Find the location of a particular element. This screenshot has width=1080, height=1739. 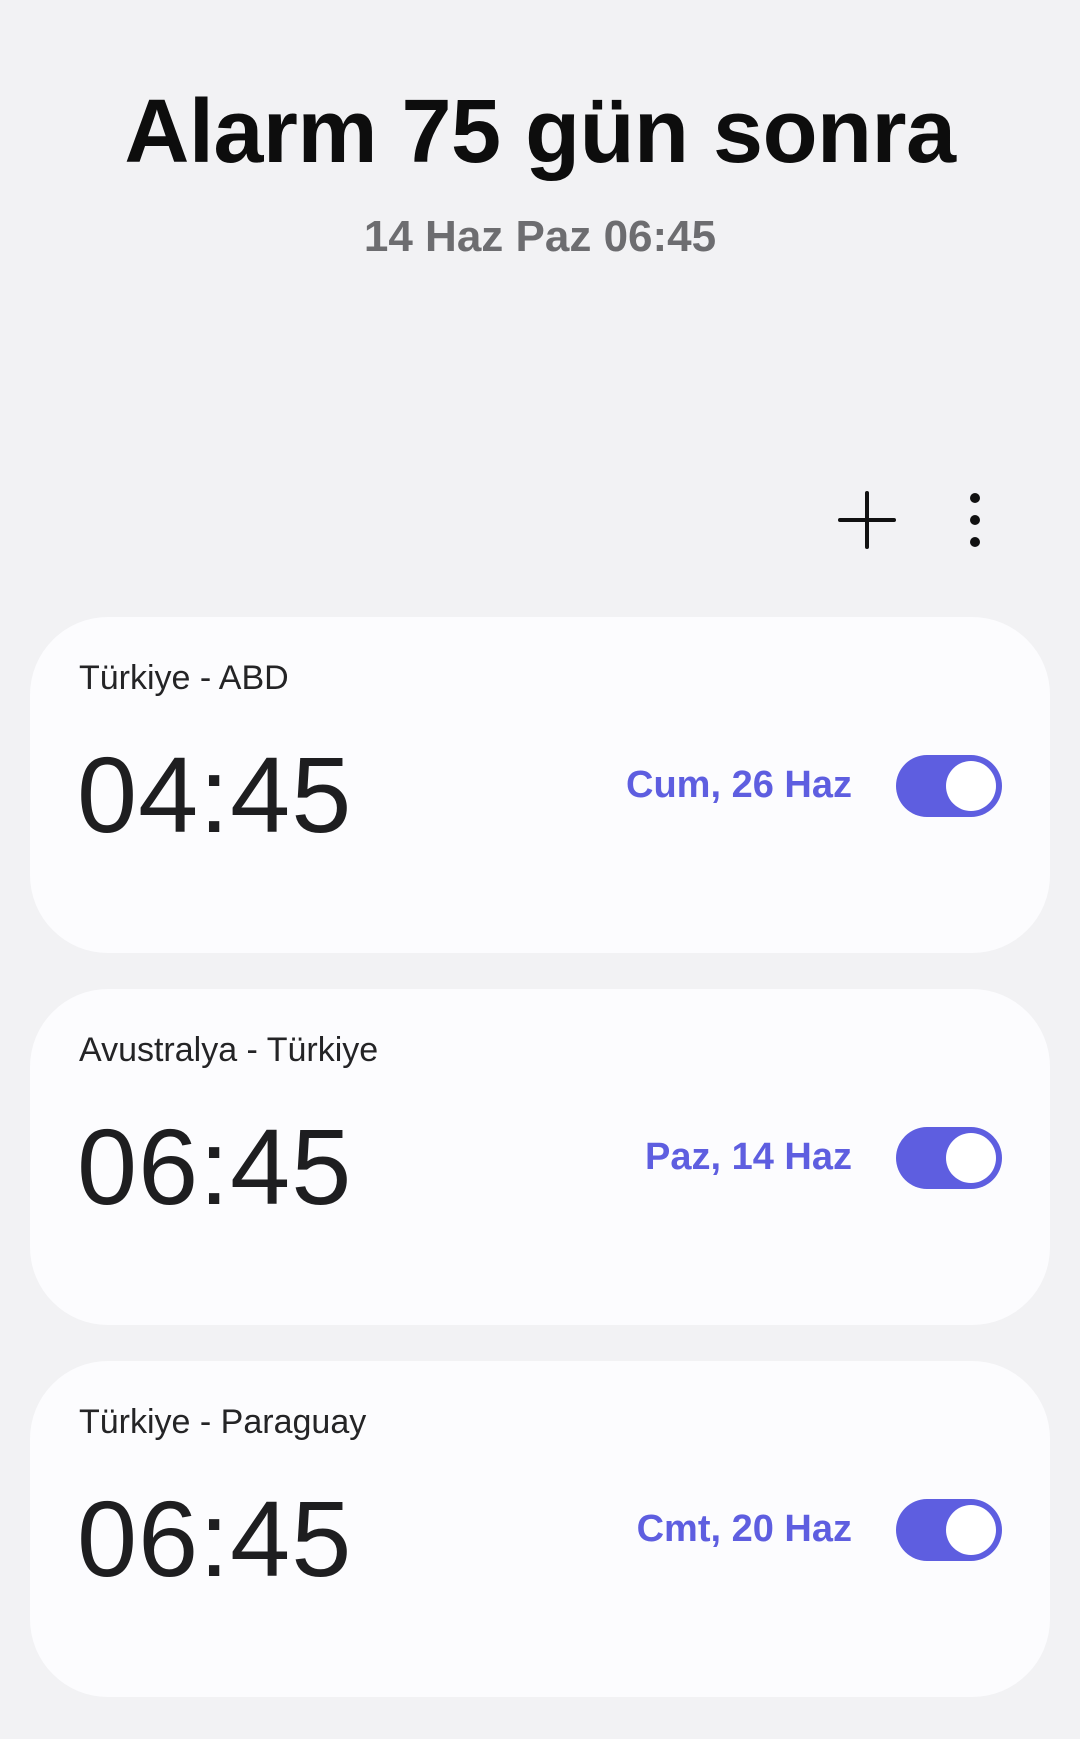

alarm-time: 04:45 is located at coordinates (215, 794).